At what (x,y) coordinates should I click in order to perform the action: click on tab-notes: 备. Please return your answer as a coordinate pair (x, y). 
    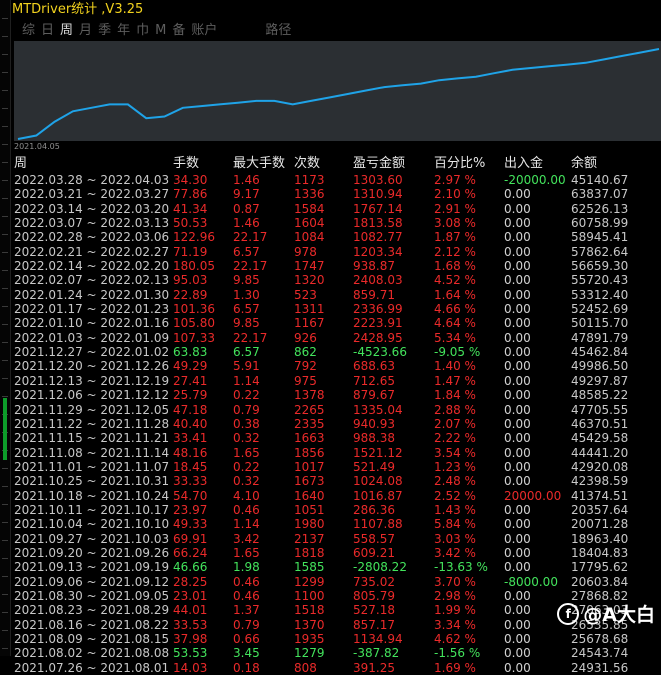
    Looking at the image, I should click on (178, 31).